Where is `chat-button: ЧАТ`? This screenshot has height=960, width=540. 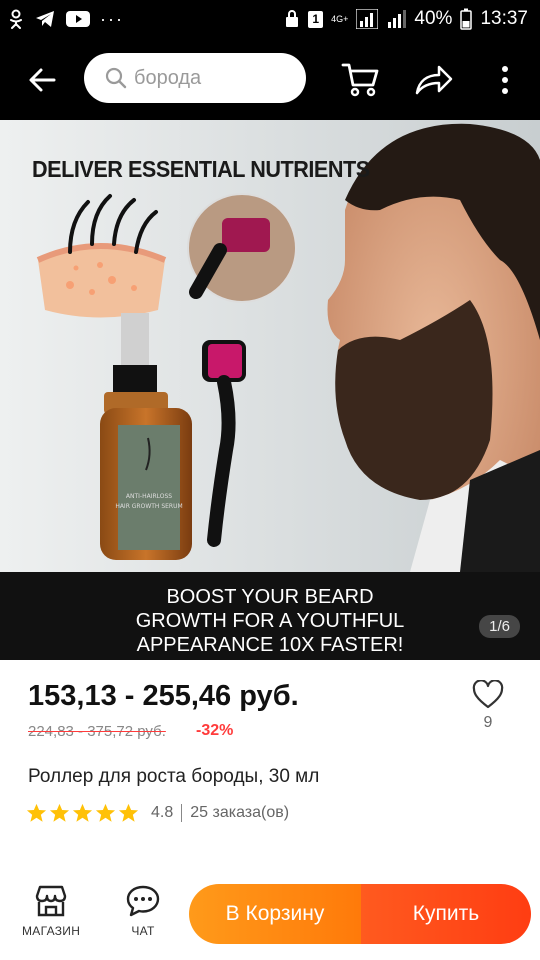 chat-button: ЧАТ is located at coordinates (143, 911).